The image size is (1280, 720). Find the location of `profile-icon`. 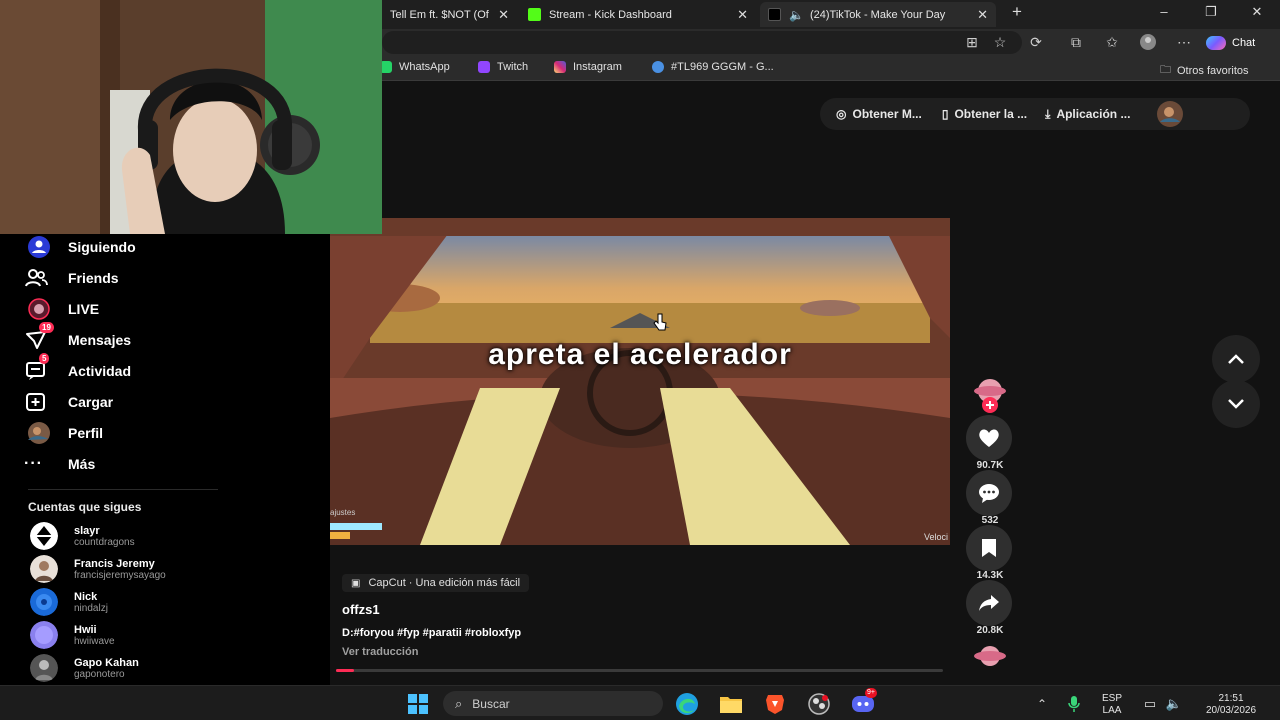

profile-icon is located at coordinates (1148, 43).